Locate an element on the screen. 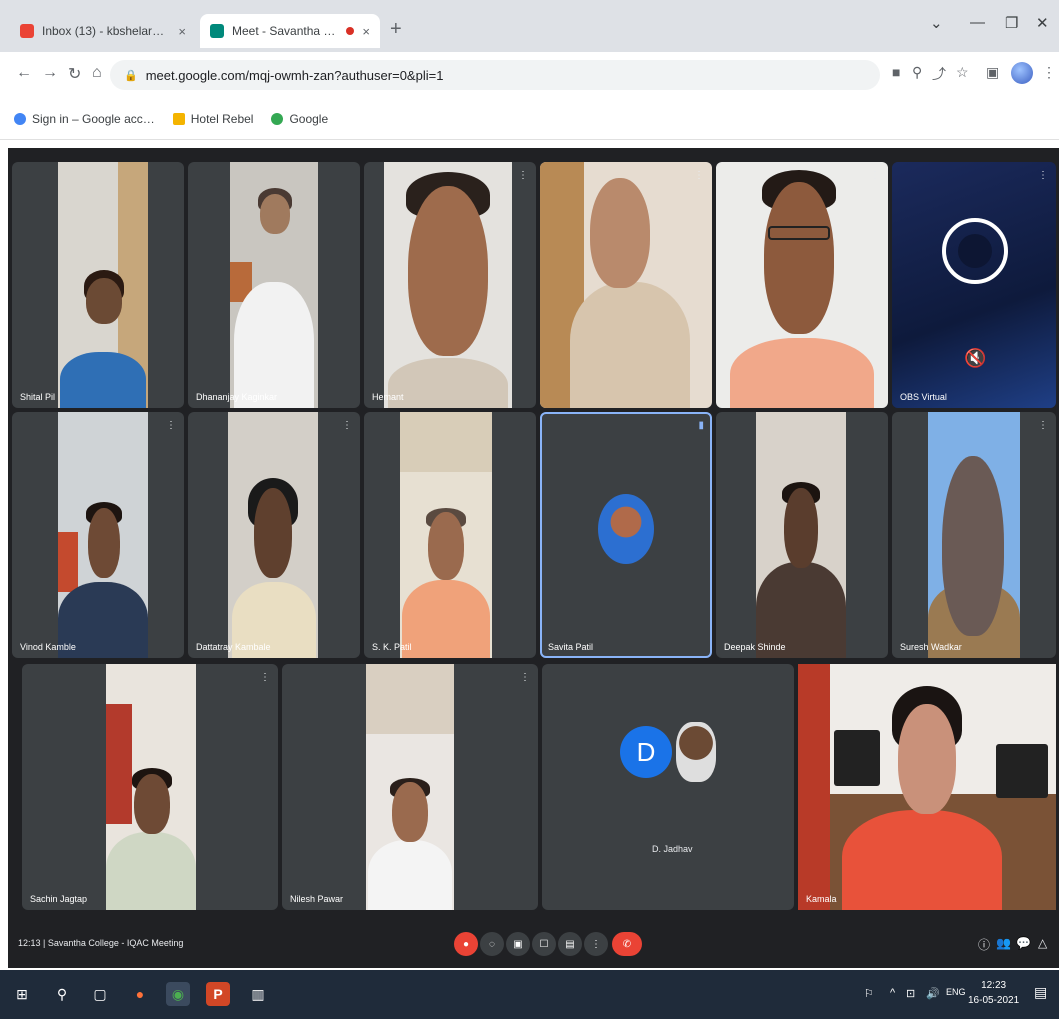 This screenshot has height=1019, width=1059. bookmark-item: Google is located at coordinates (299, 119).